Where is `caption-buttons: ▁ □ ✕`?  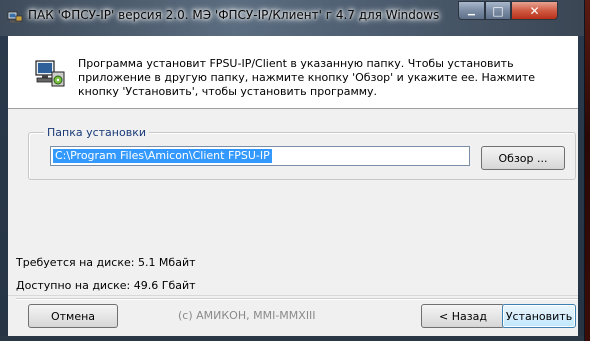
caption-buttons: ▁ □ ✕ is located at coordinates (517, 11).